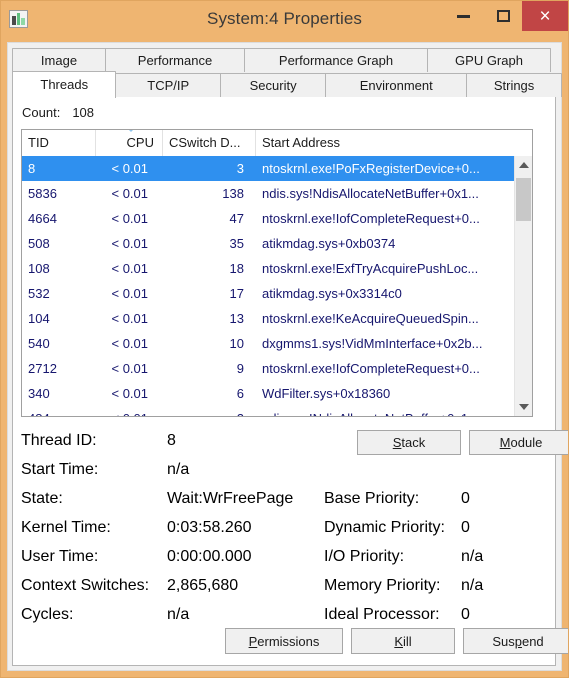  I want to click on cell-tid: 8, so click(32, 168).